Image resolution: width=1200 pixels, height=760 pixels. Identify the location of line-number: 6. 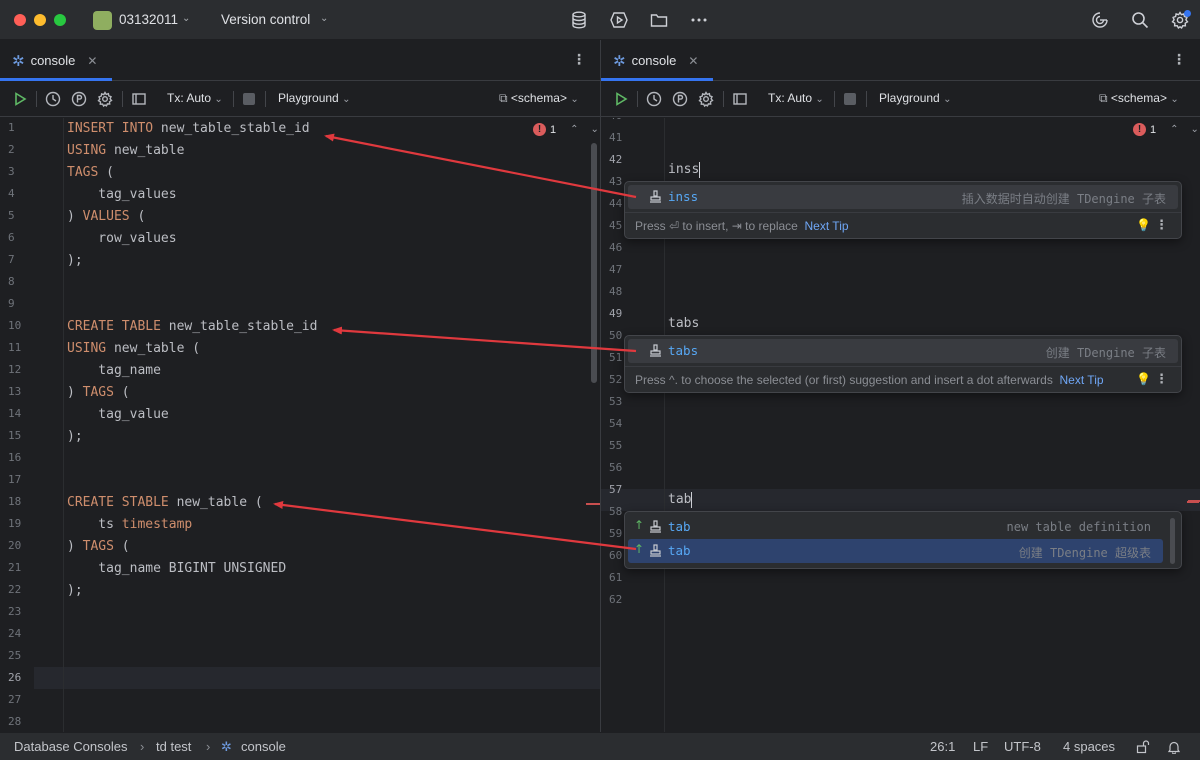
(11, 237).